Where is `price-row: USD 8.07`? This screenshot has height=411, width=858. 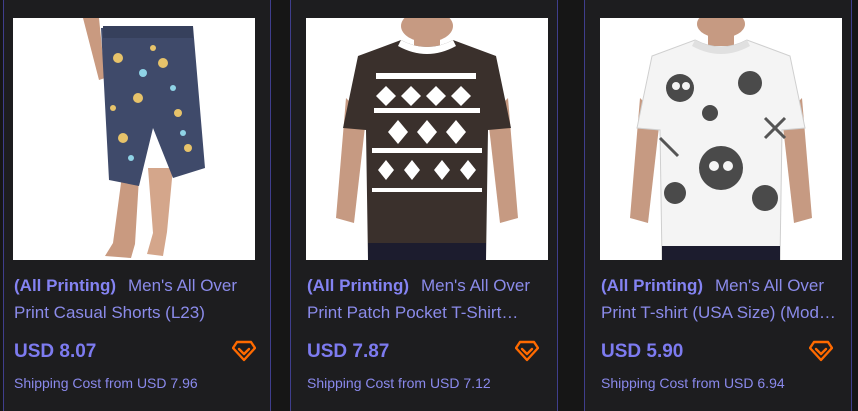 price-row: USD 8.07 is located at coordinates (135, 352).